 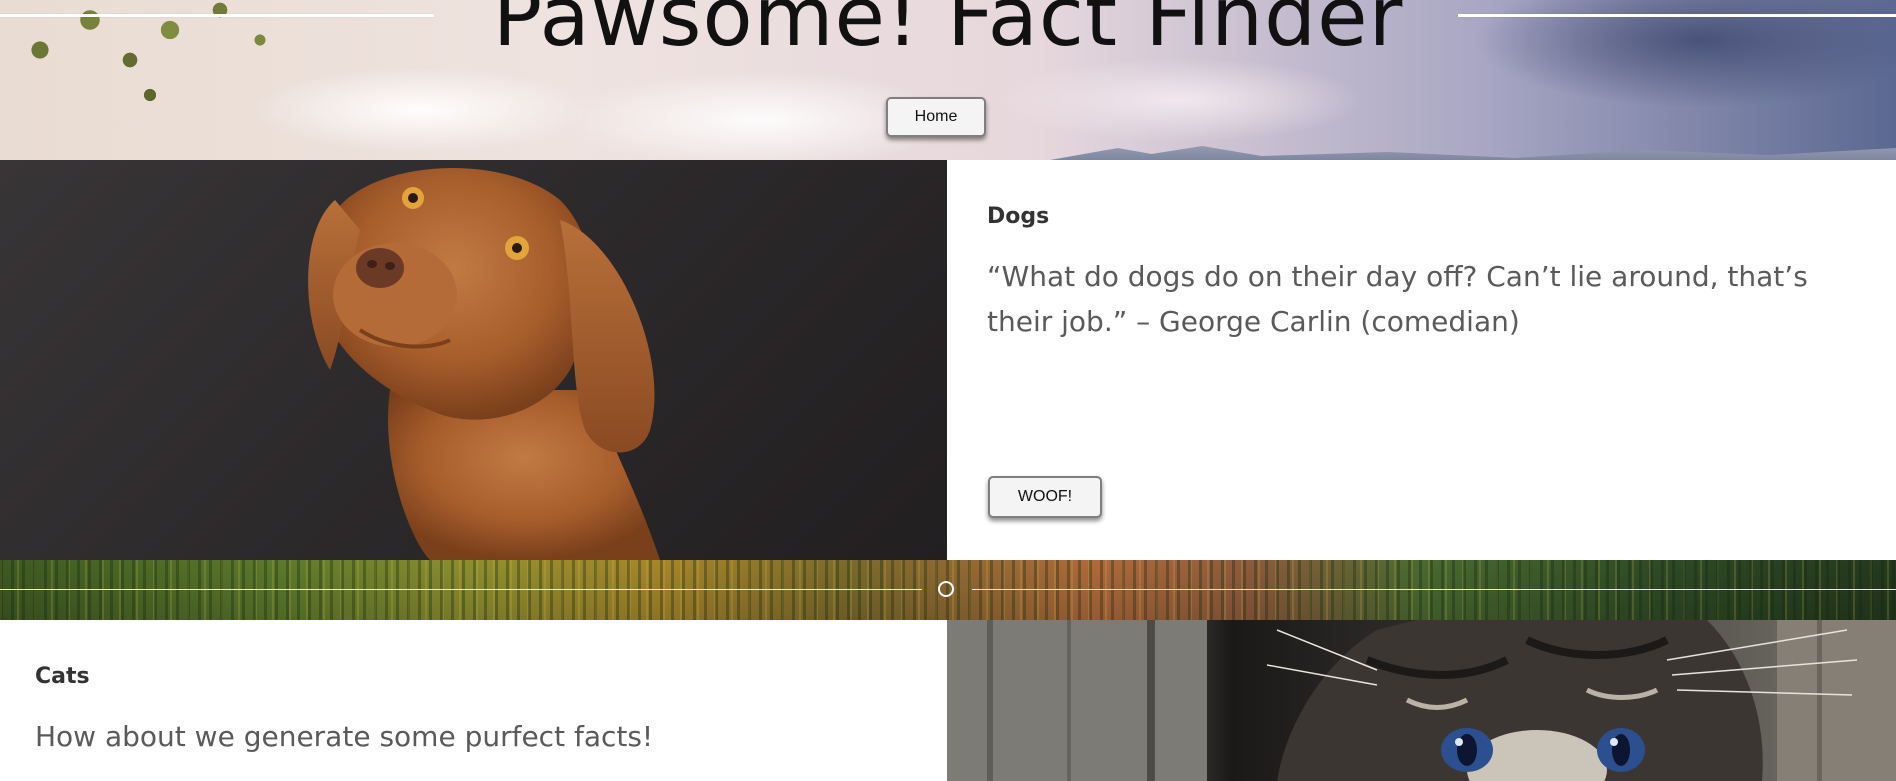 What do you see at coordinates (1018, 216) in the screenshot?
I see `dogs-title: Dogs` at bounding box center [1018, 216].